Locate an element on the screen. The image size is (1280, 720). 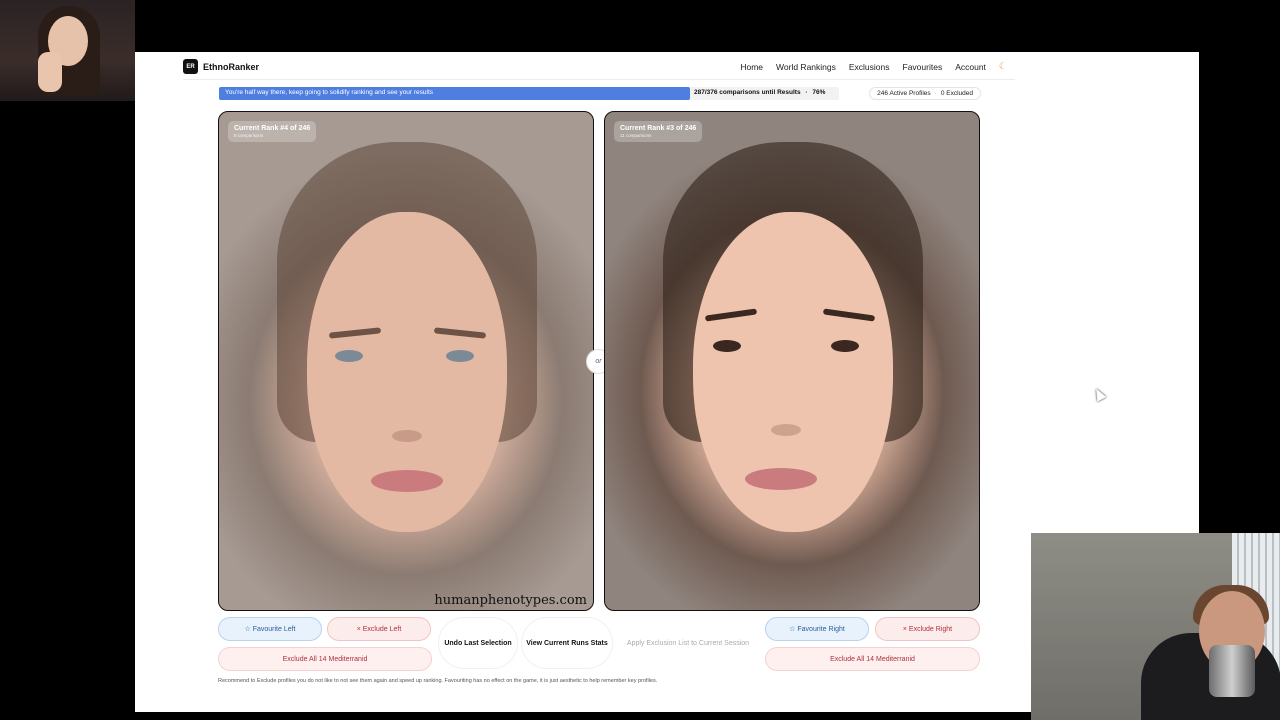
nav-world-rankings: World Rankings is located at coordinates (806, 67).